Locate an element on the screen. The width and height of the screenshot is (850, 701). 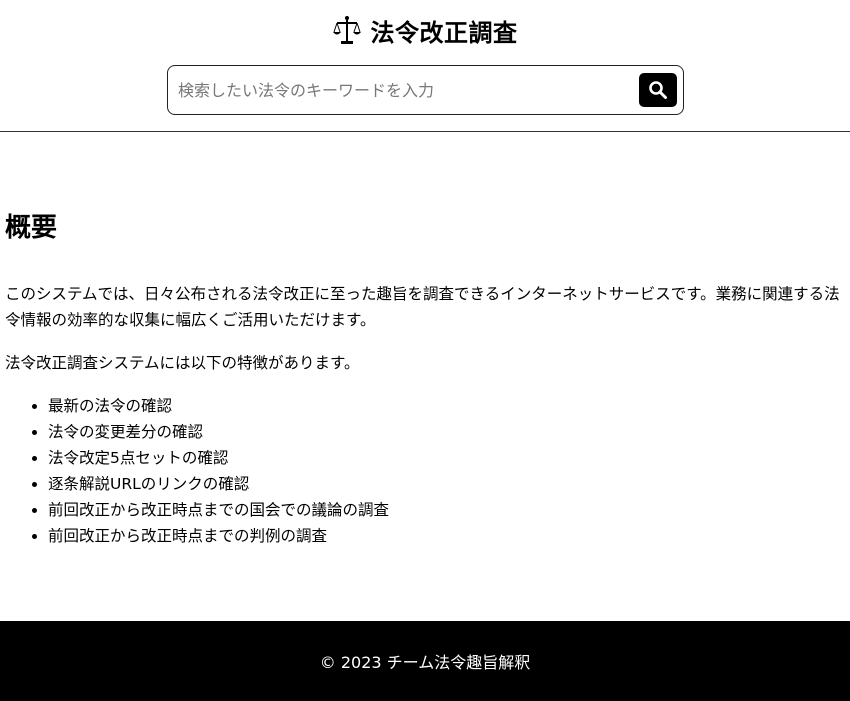
search-input is located at coordinates (403, 90).